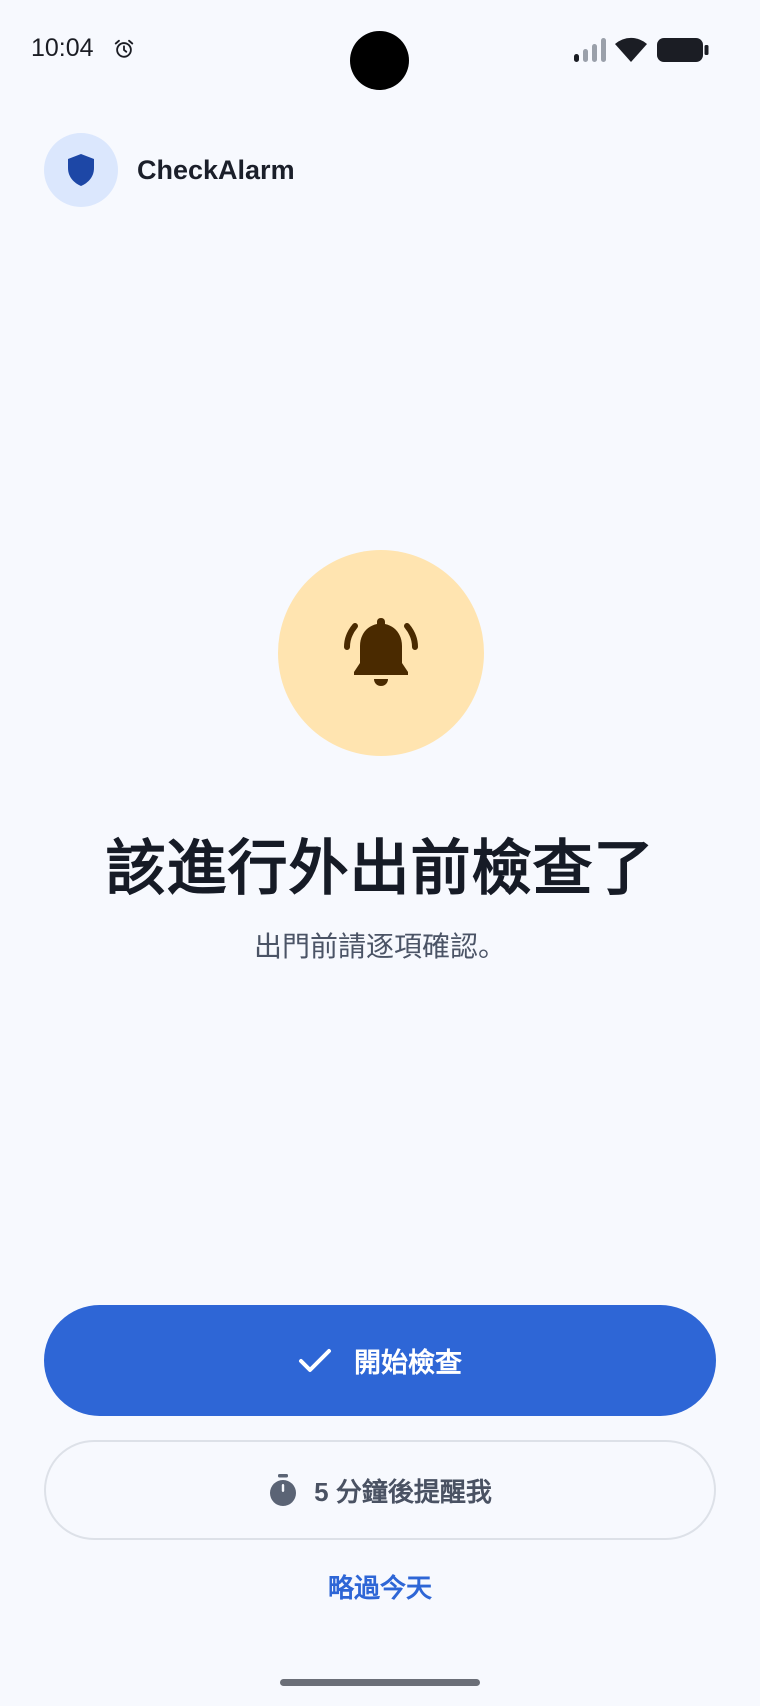 The width and height of the screenshot is (760, 1706). Describe the element at coordinates (631, 49) in the screenshot. I see `wifi-icon` at that location.